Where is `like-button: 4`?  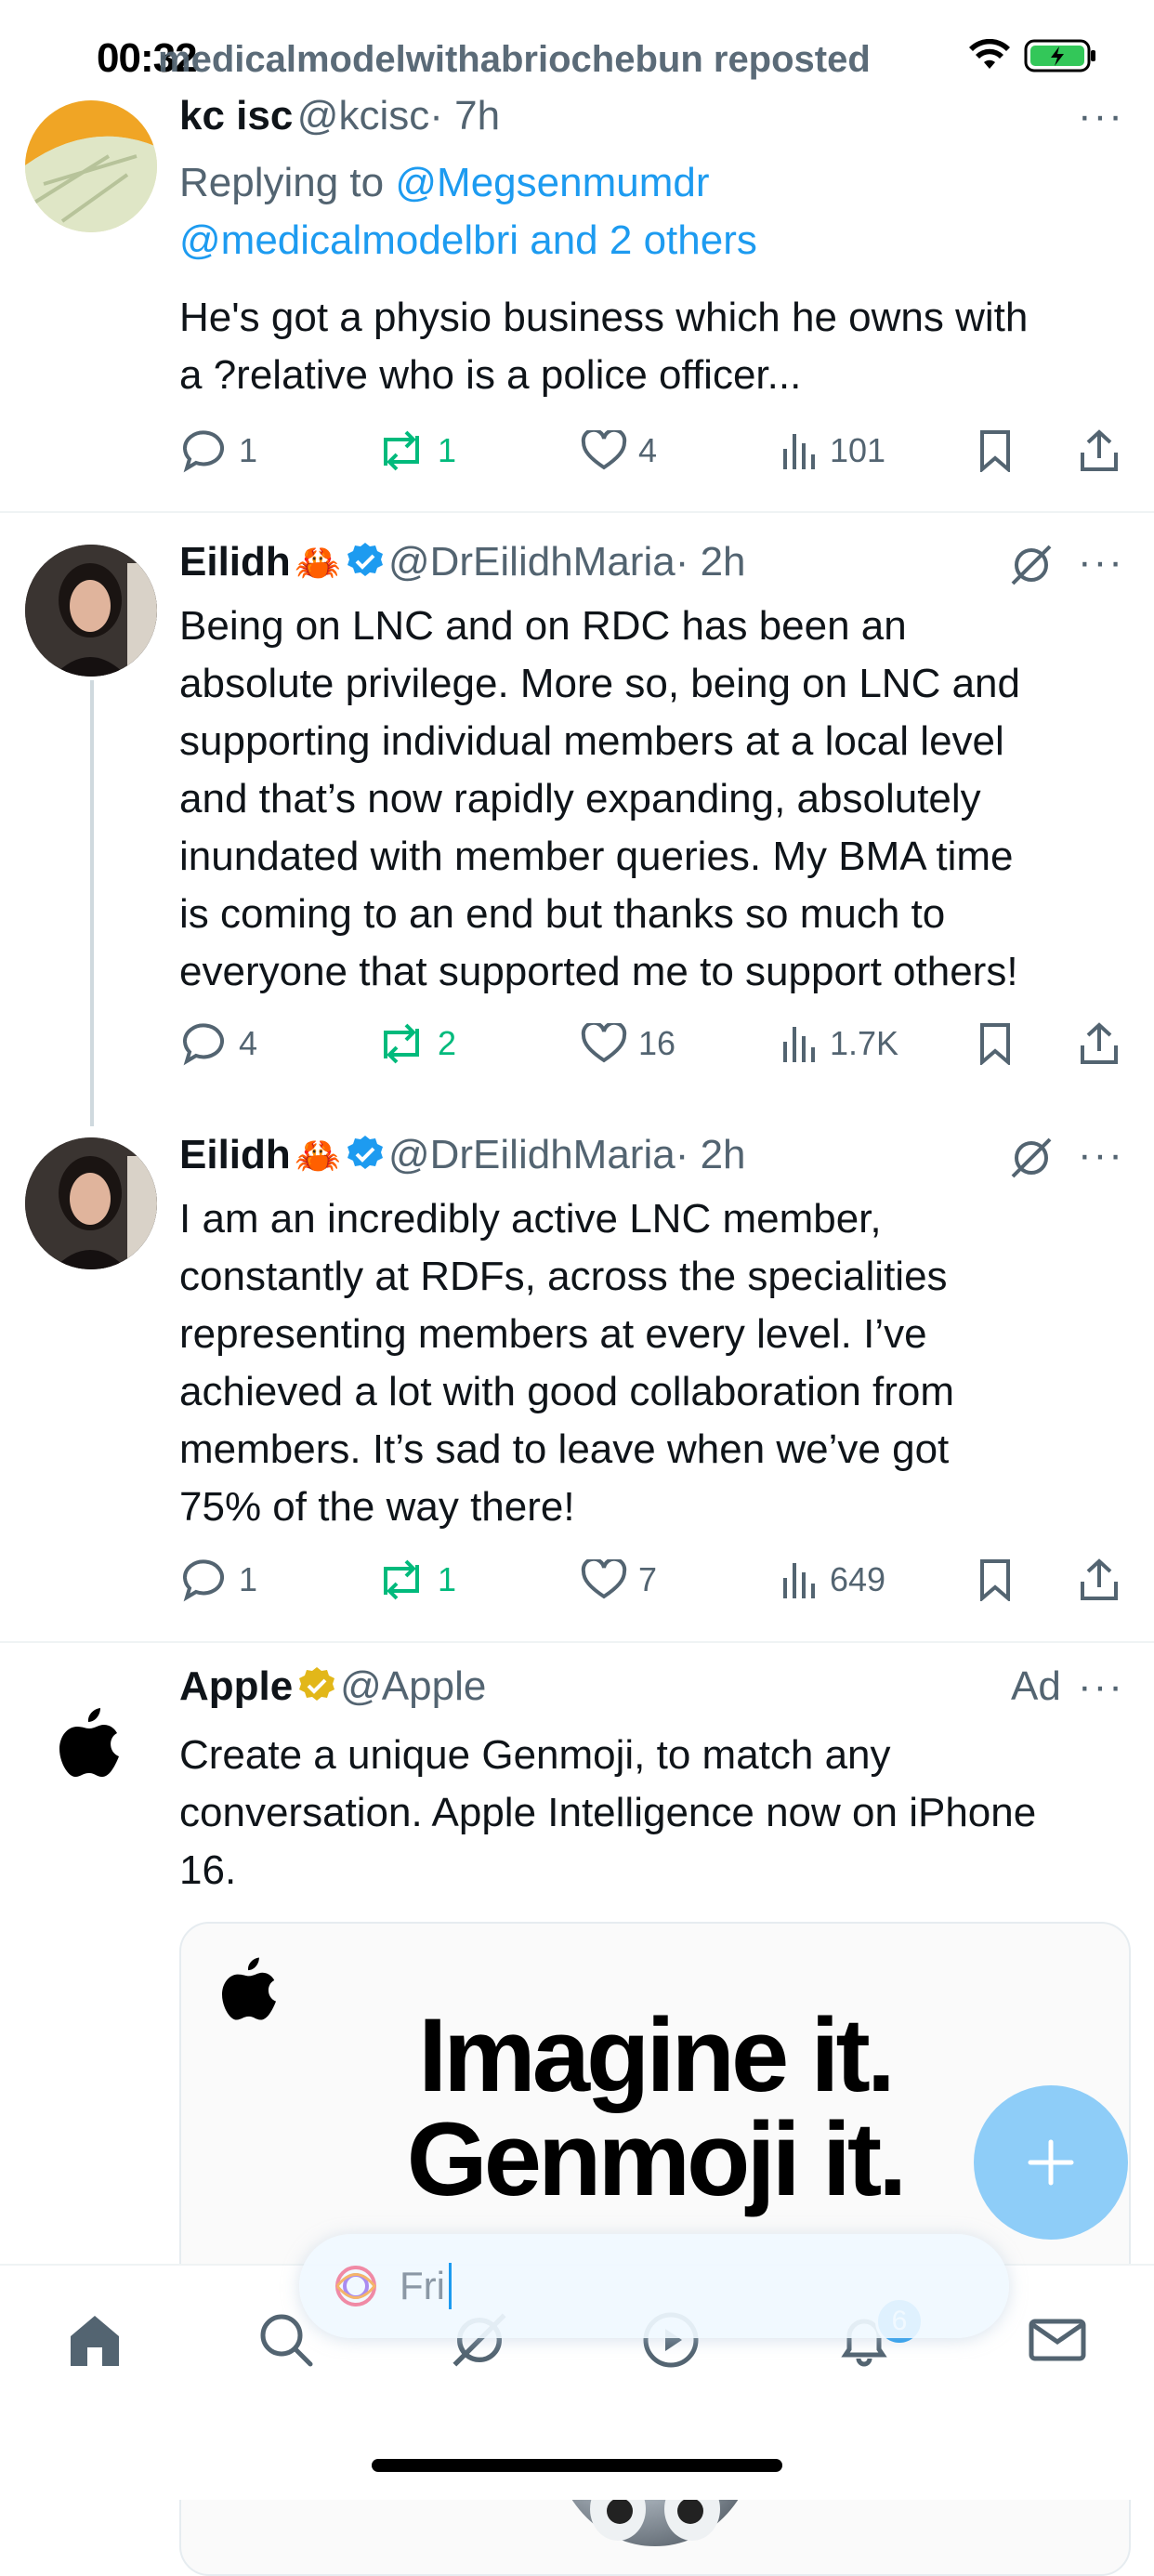
like-button: 4 is located at coordinates (619, 450).